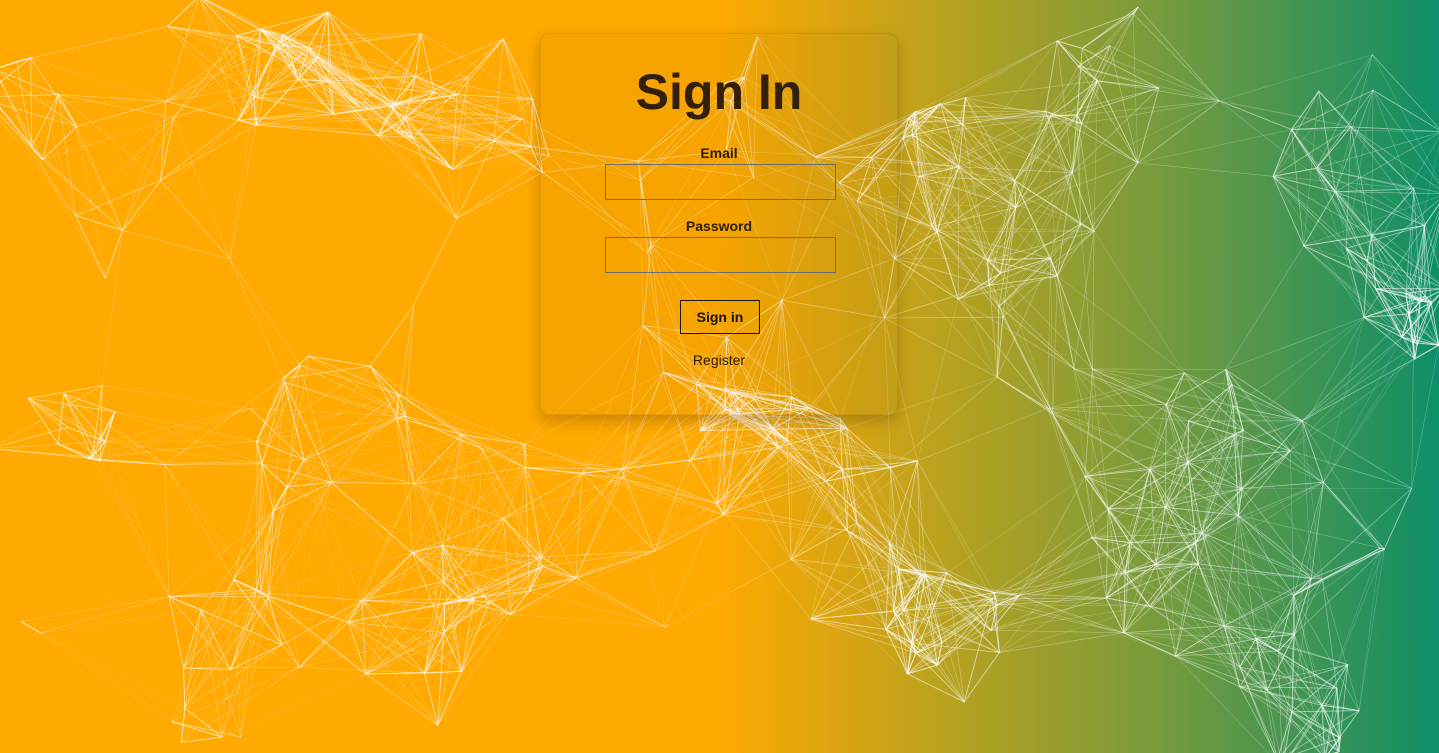 This screenshot has height=753, width=1439. What do you see at coordinates (720, 317) in the screenshot?
I see `sign-in-button: Sign in` at bounding box center [720, 317].